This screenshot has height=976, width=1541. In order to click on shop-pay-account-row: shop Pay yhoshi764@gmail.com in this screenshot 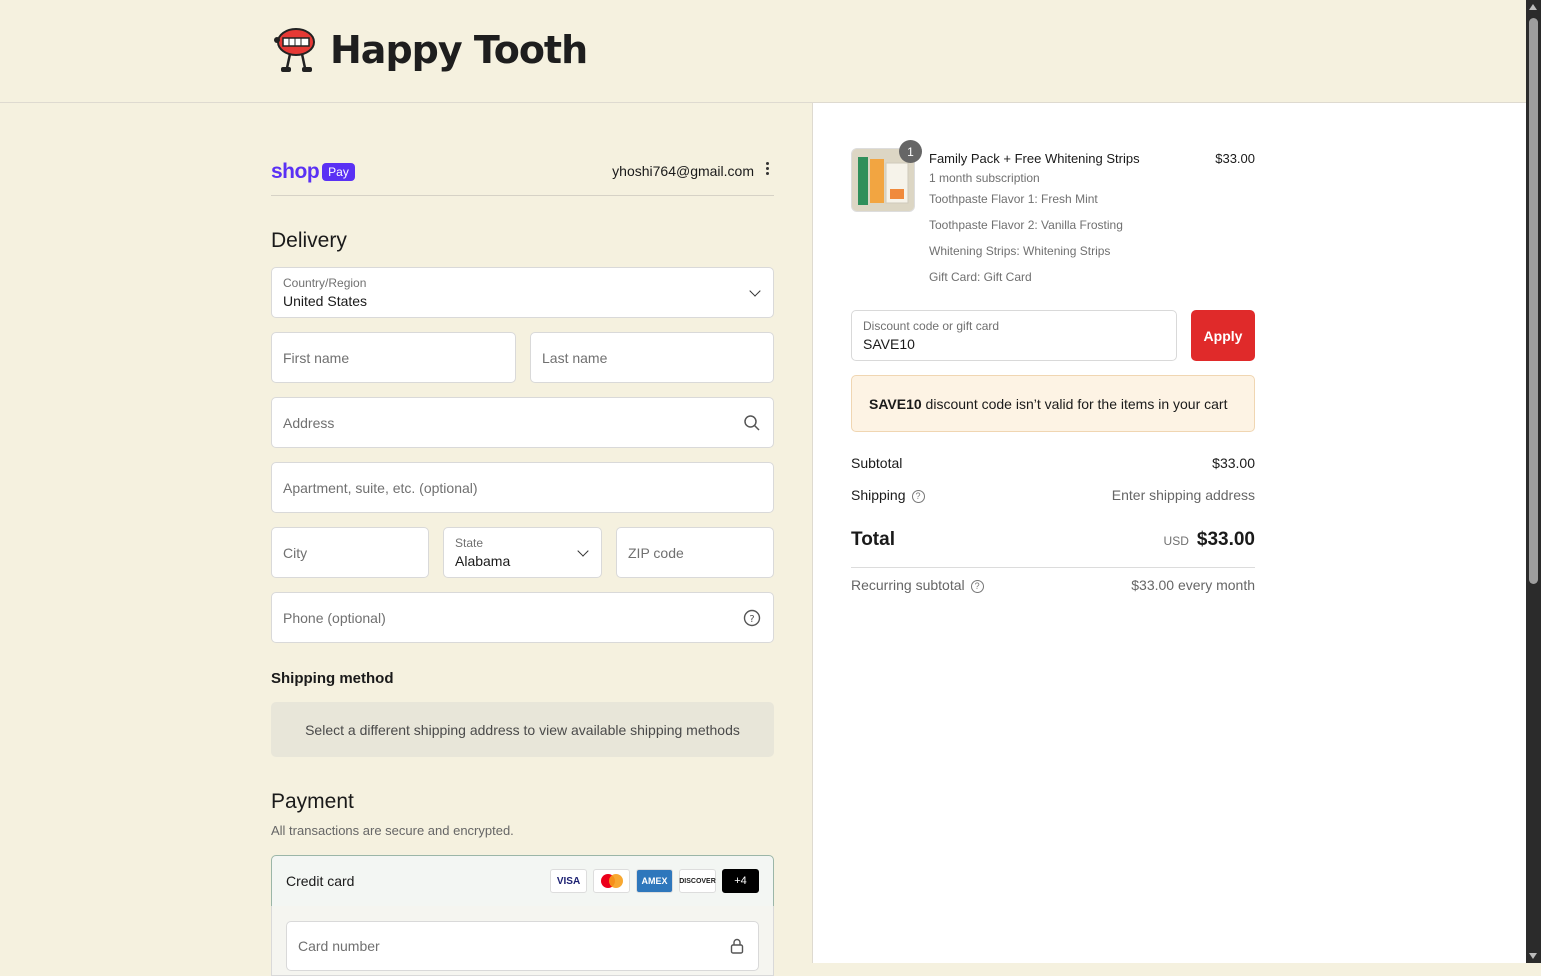, I will do `click(522, 177)`.